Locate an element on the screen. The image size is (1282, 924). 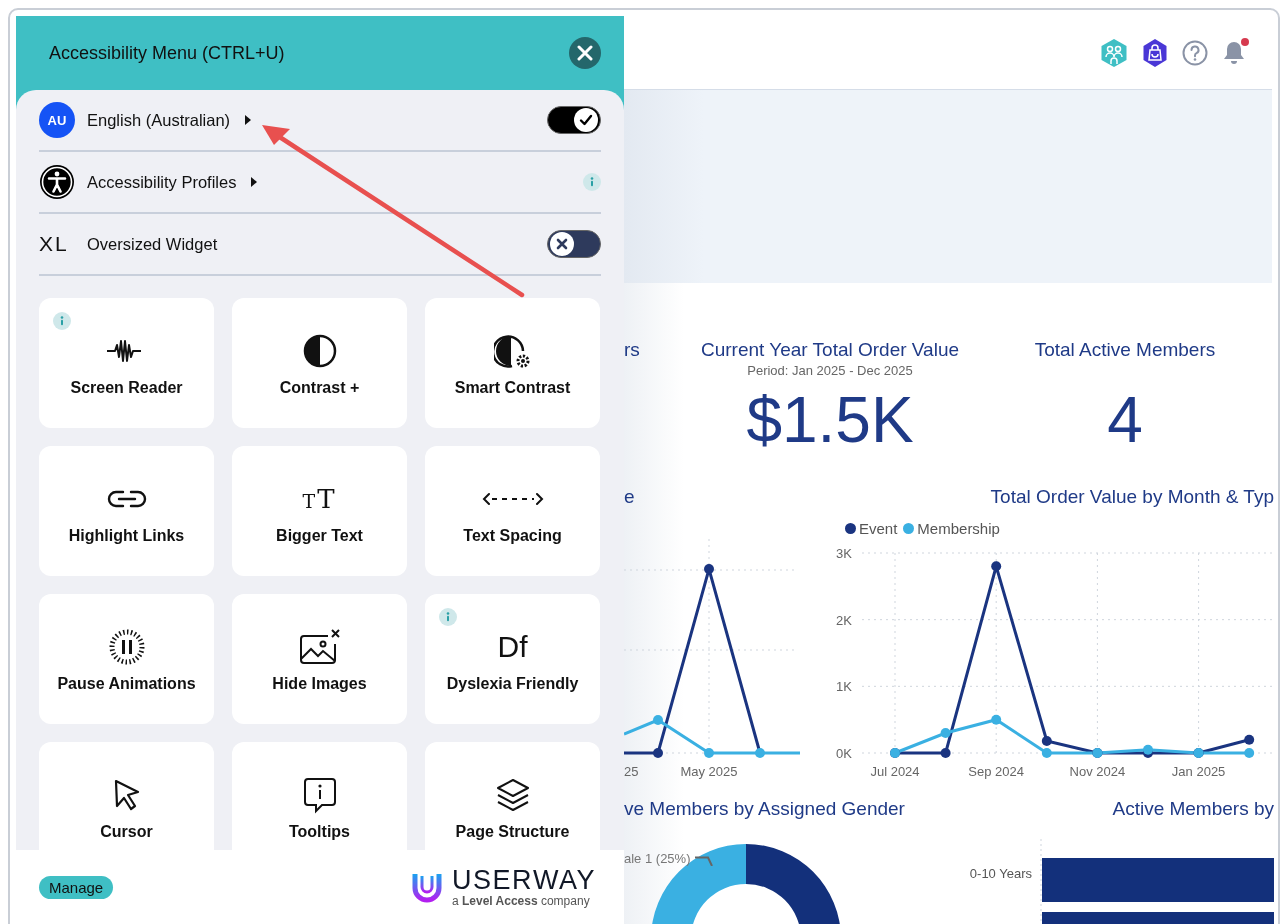
axis-label: Jan 2025 is located at coordinates (1198, 771).